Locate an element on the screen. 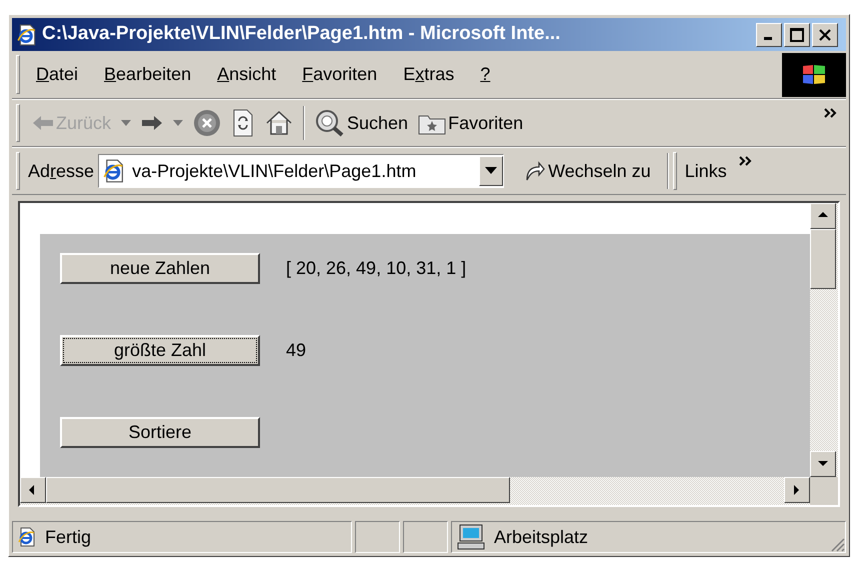 The image size is (857, 563). home-button is located at coordinates (279, 123).